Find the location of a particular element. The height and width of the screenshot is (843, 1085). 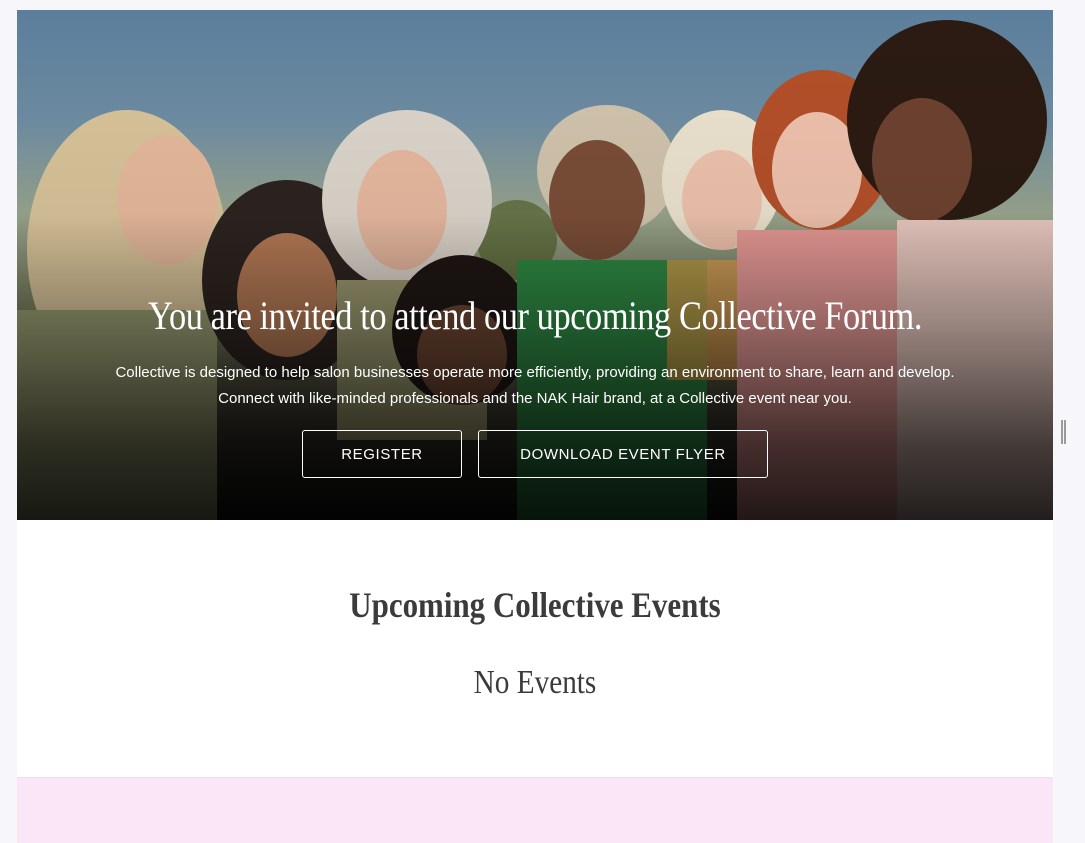

scrollbar-handle is located at coordinates (1063, 432).